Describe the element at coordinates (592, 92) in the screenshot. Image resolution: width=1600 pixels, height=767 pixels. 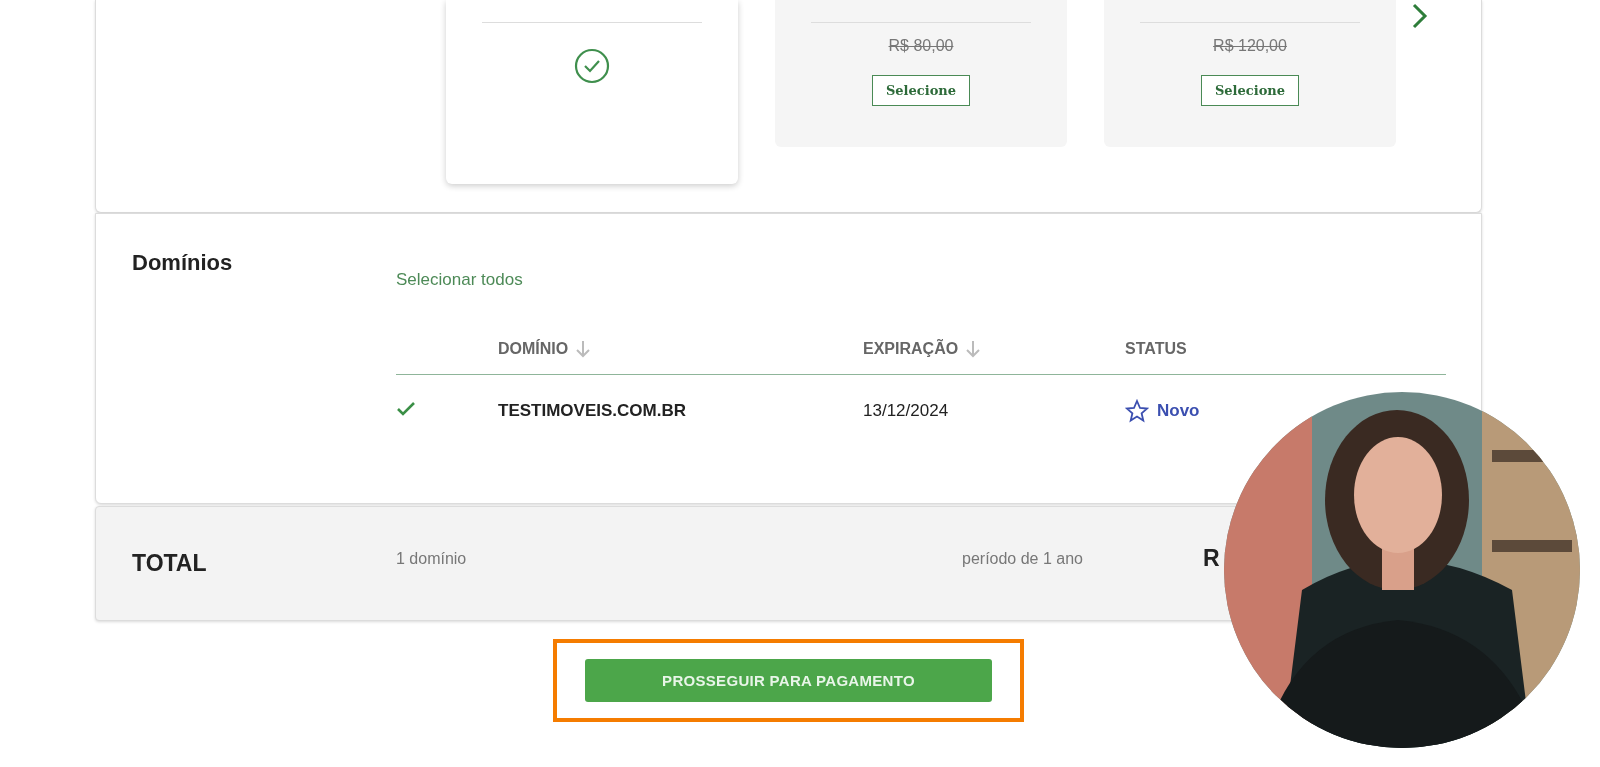
I see `plan-card` at that location.